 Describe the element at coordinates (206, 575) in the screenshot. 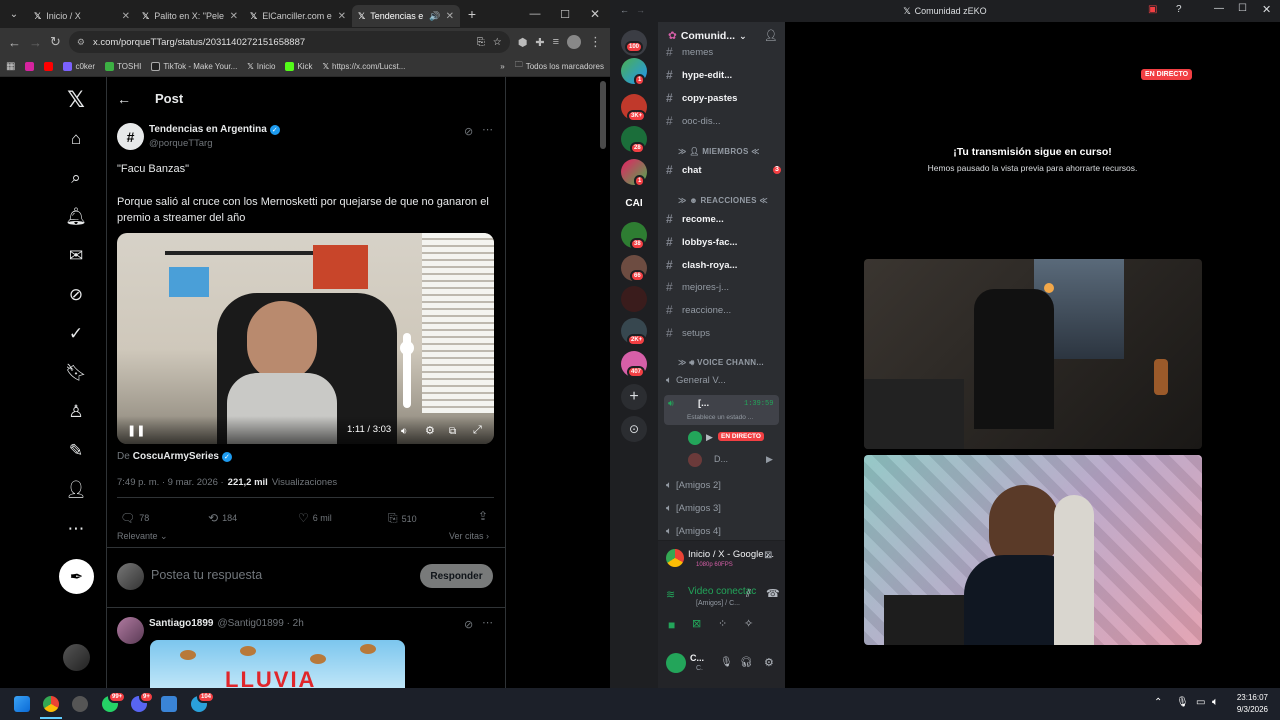

I see `reply-input: Postea tu respuesta` at that location.